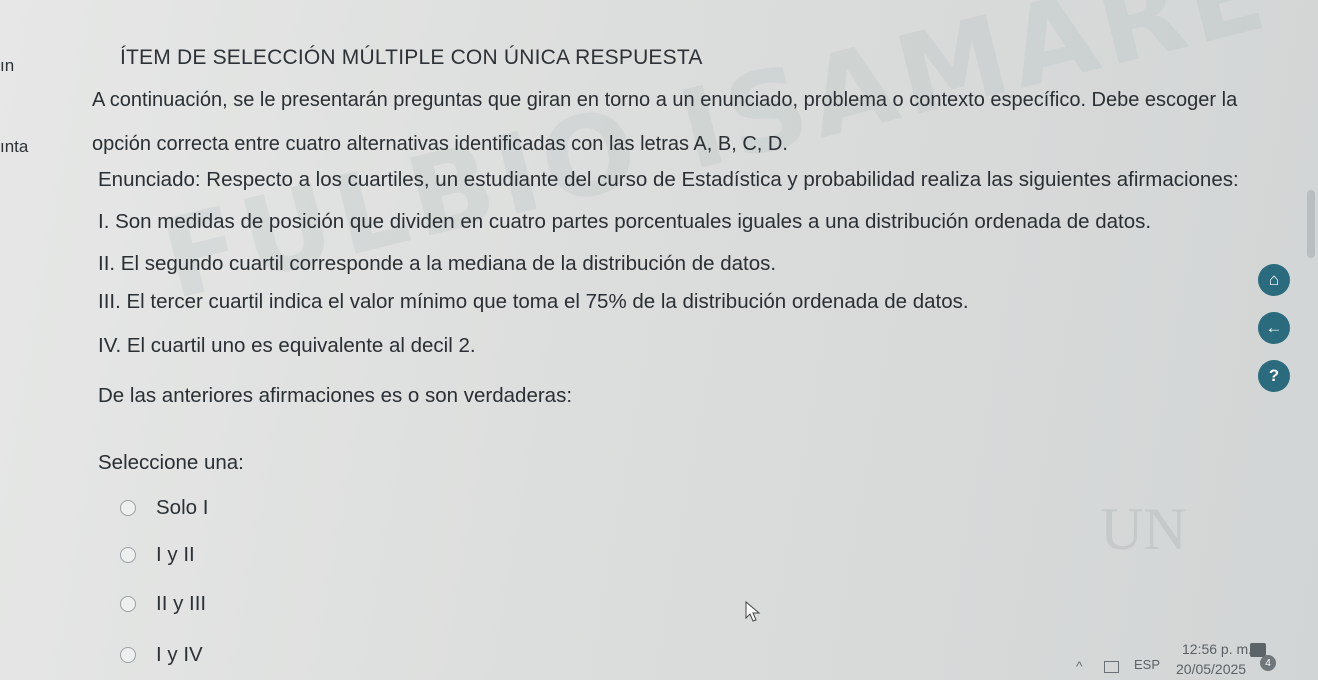 Image resolution: width=1318 pixels, height=680 pixels. Describe the element at coordinates (753, 611) in the screenshot. I see `mouse-cursor-icon` at that location.